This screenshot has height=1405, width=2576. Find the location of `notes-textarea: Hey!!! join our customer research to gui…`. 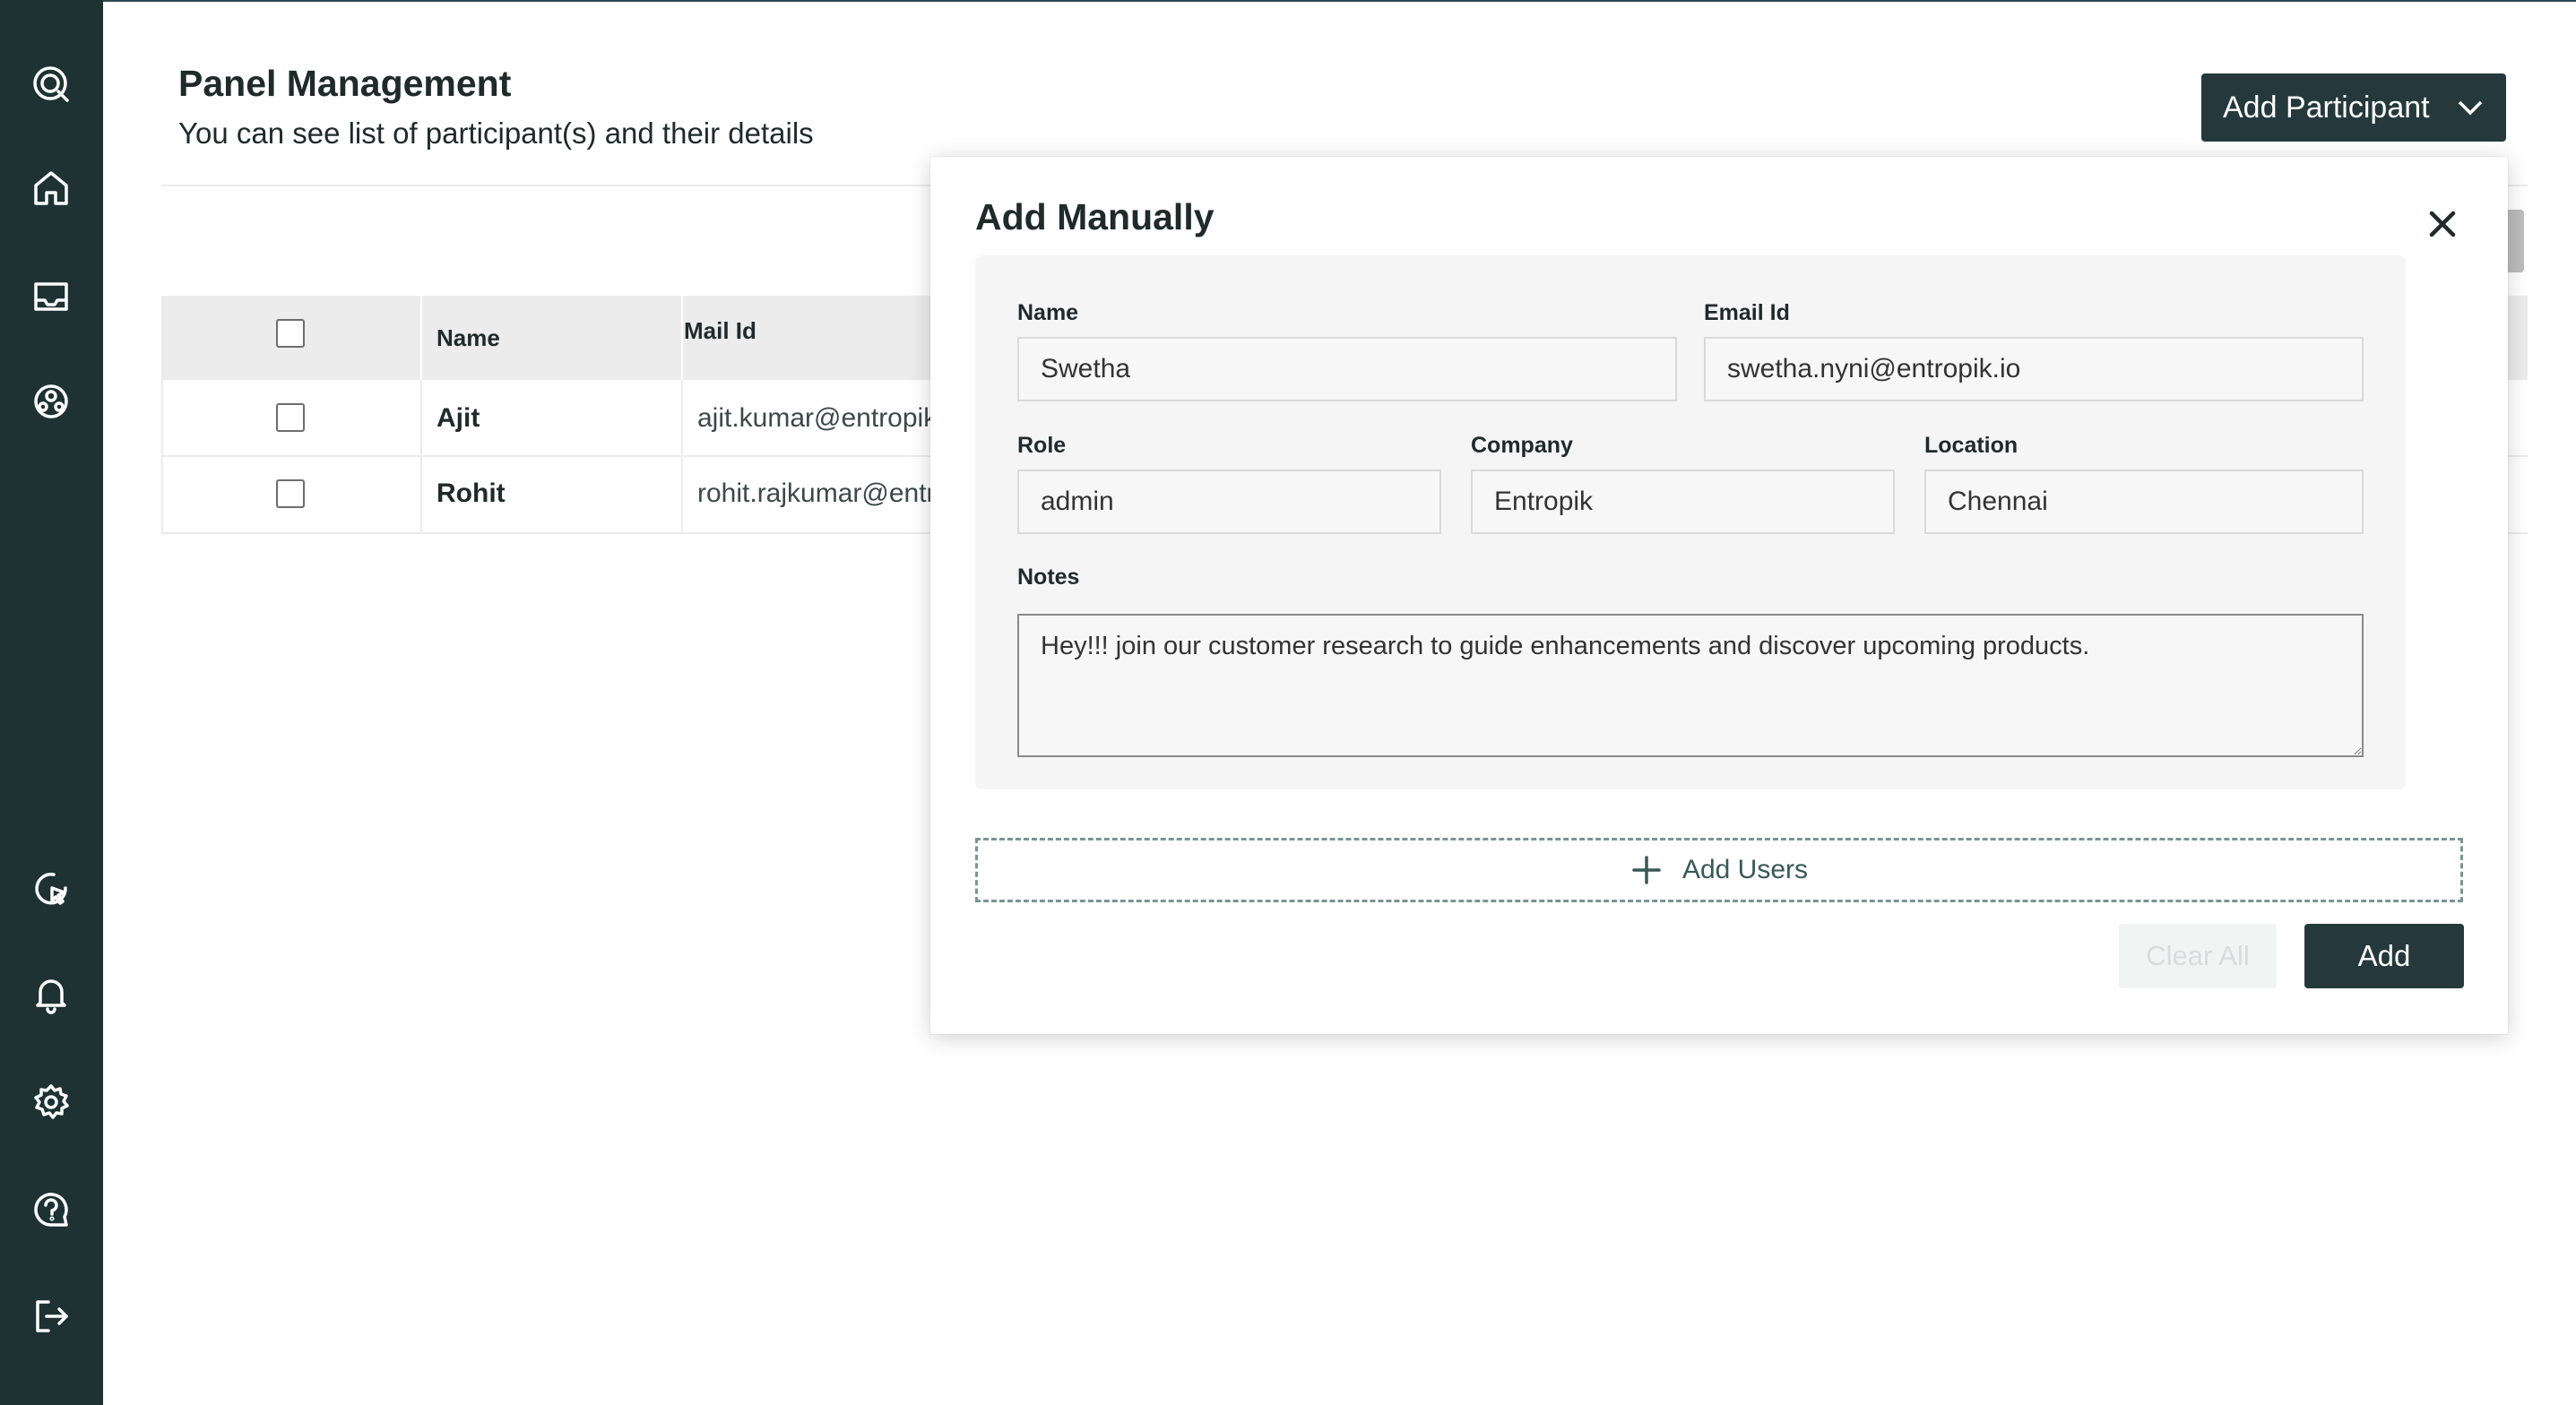

notes-textarea: Hey!!! join our customer research to gui… is located at coordinates (1690, 686).